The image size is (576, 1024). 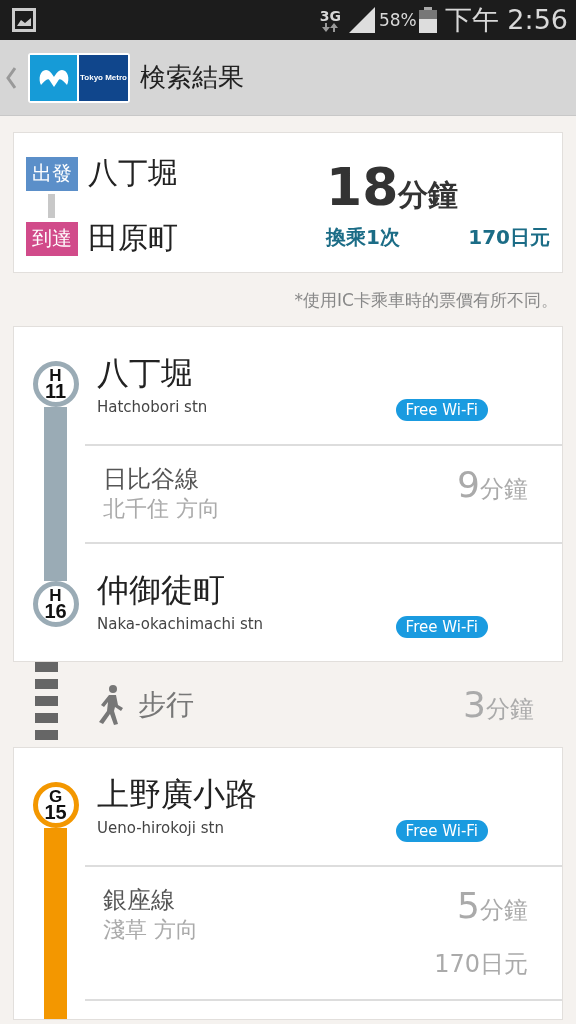 What do you see at coordinates (161, 590) in the screenshot?
I see `station-name: 仲御徒町` at bounding box center [161, 590].